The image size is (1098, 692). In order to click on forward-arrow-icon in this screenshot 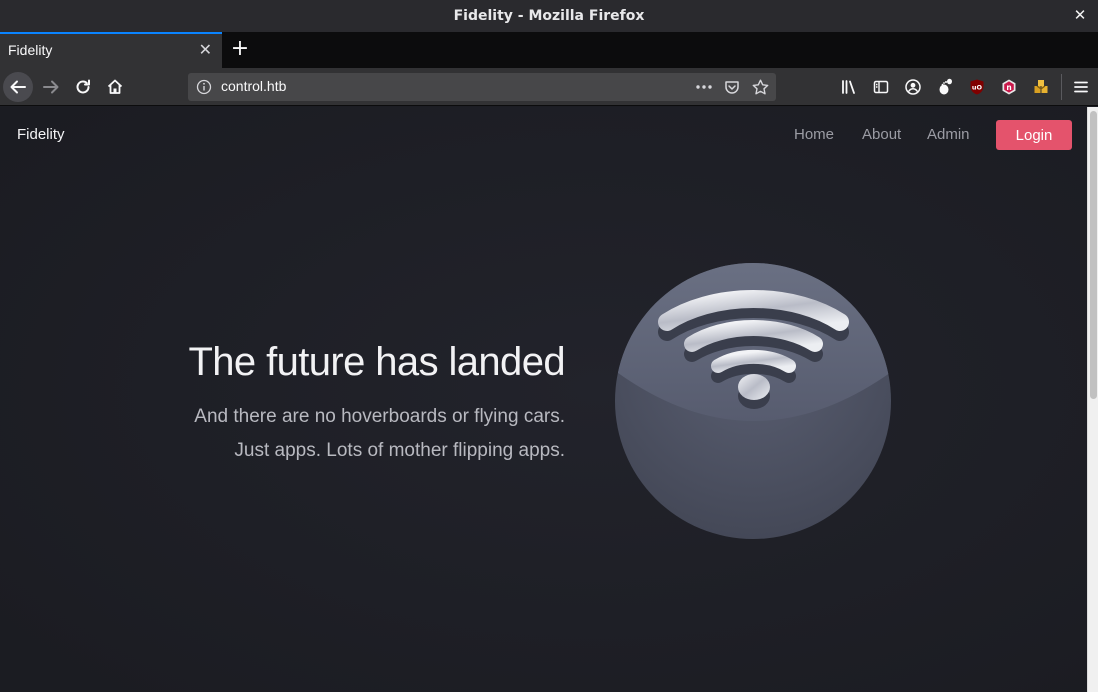, I will do `click(51, 87)`.